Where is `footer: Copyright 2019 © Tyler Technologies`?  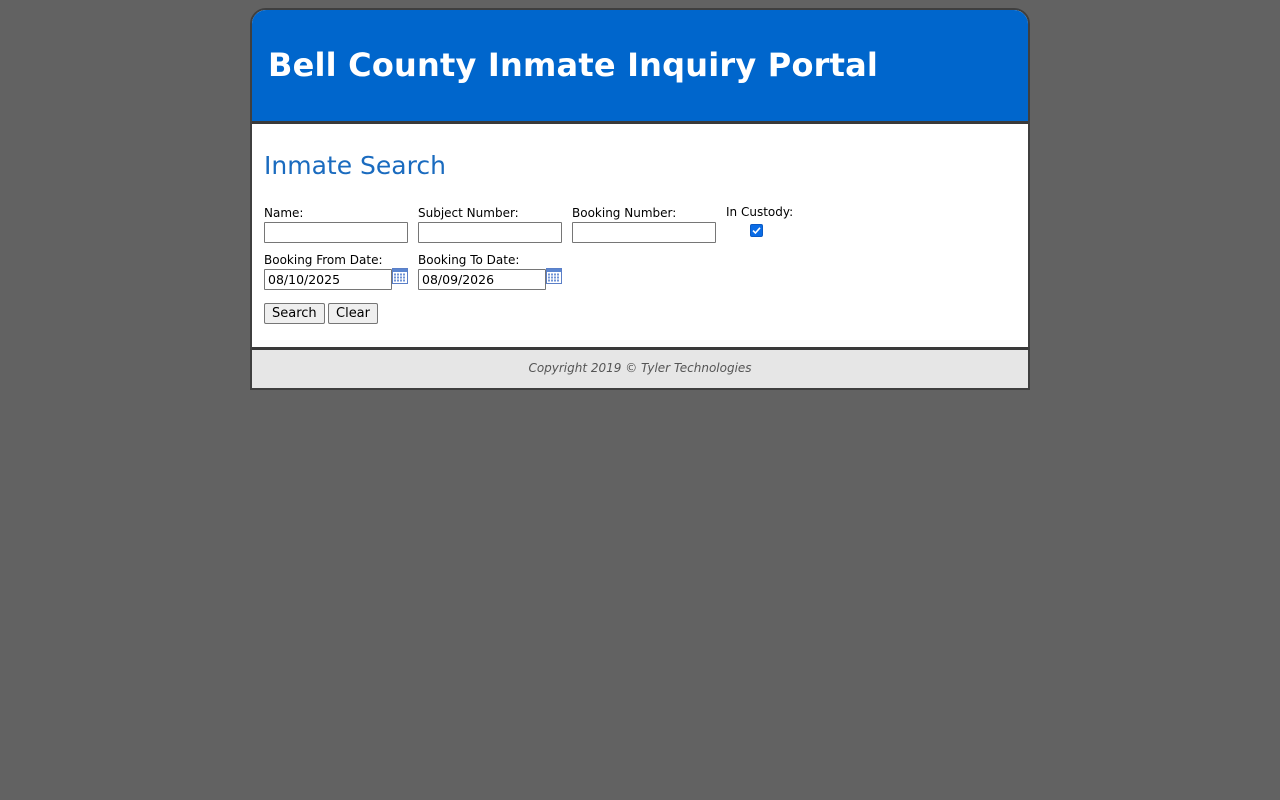 footer: Copyright 2019 © Tyler Technologies is located at coordinates (640, 369).